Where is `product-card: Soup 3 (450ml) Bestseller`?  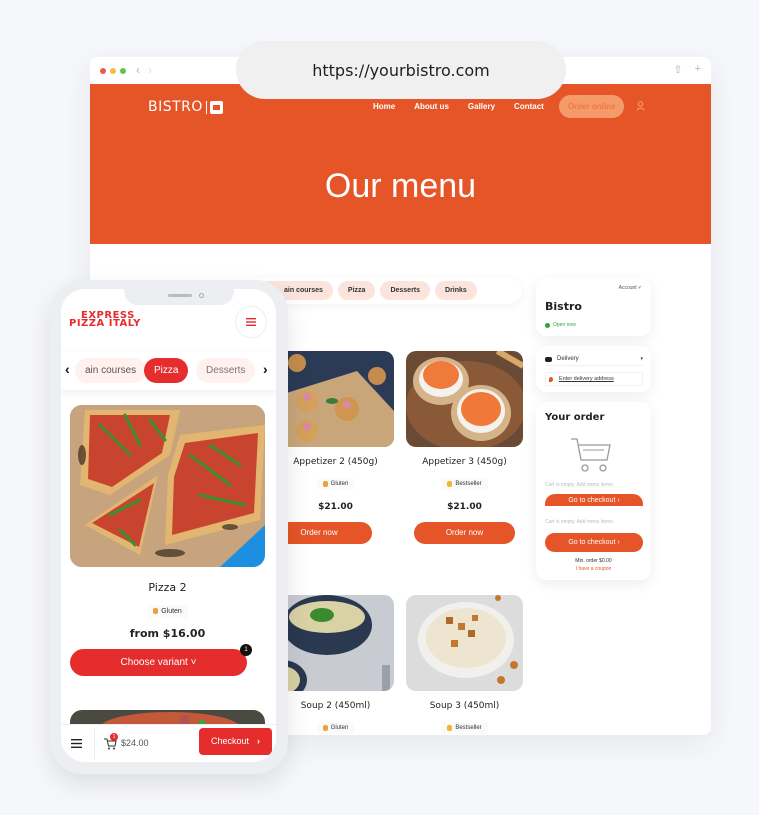 product-card: Soup 3 (450ml) Bestseller is located at coordinates (464, 665).